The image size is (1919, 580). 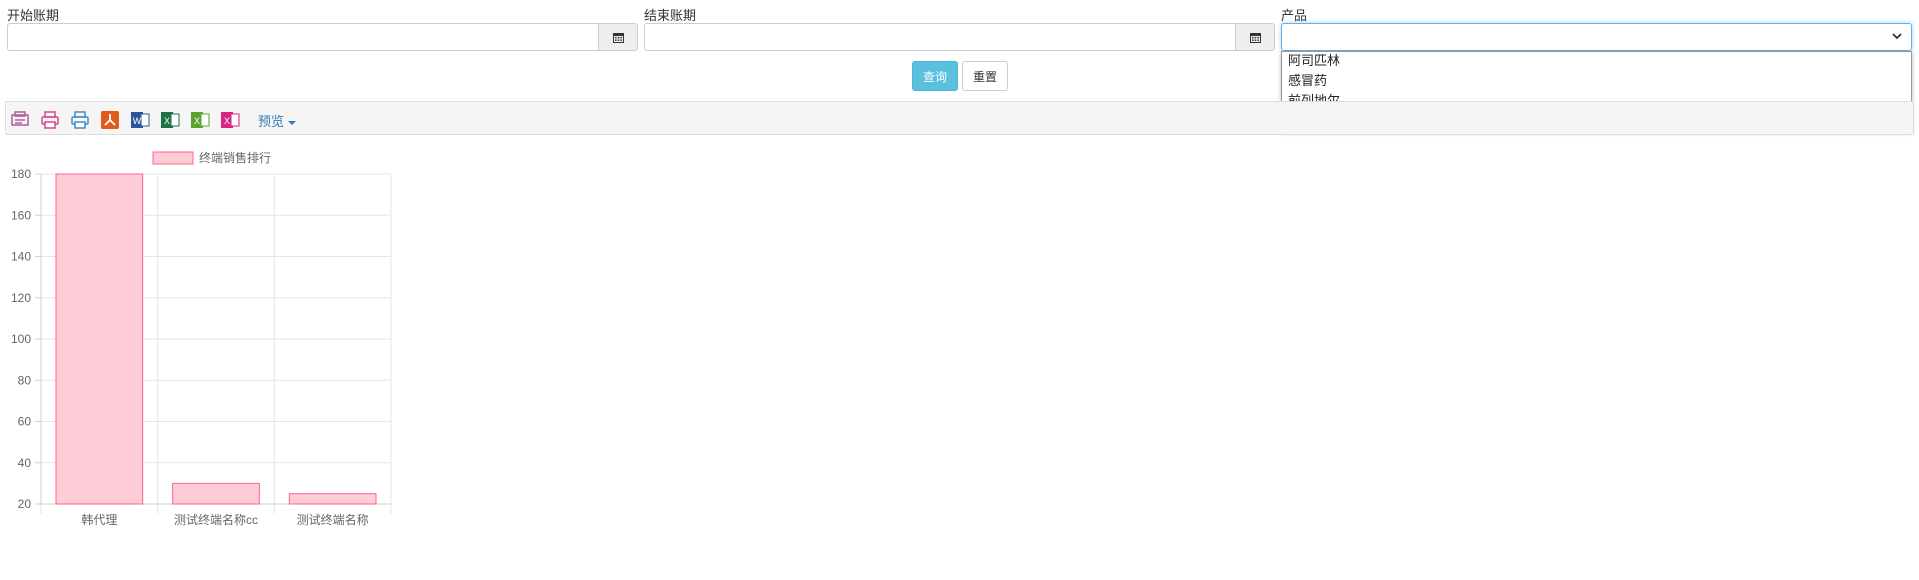 I want to click on excel-icon: X, so click(x=170, y=120).